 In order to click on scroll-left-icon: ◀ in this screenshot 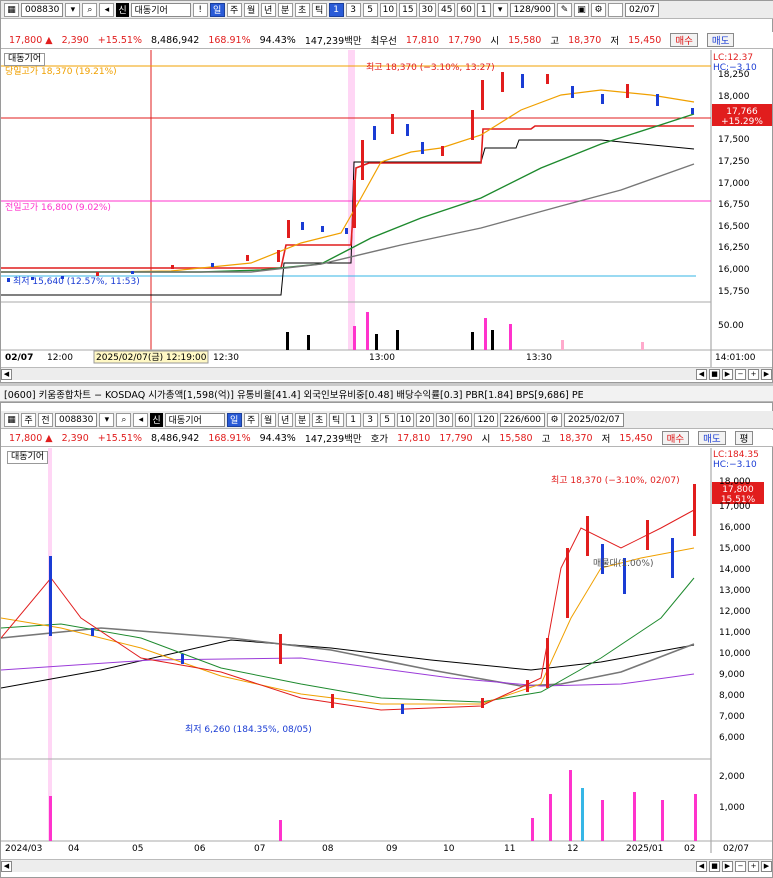, I will do `click(6, 374)`.